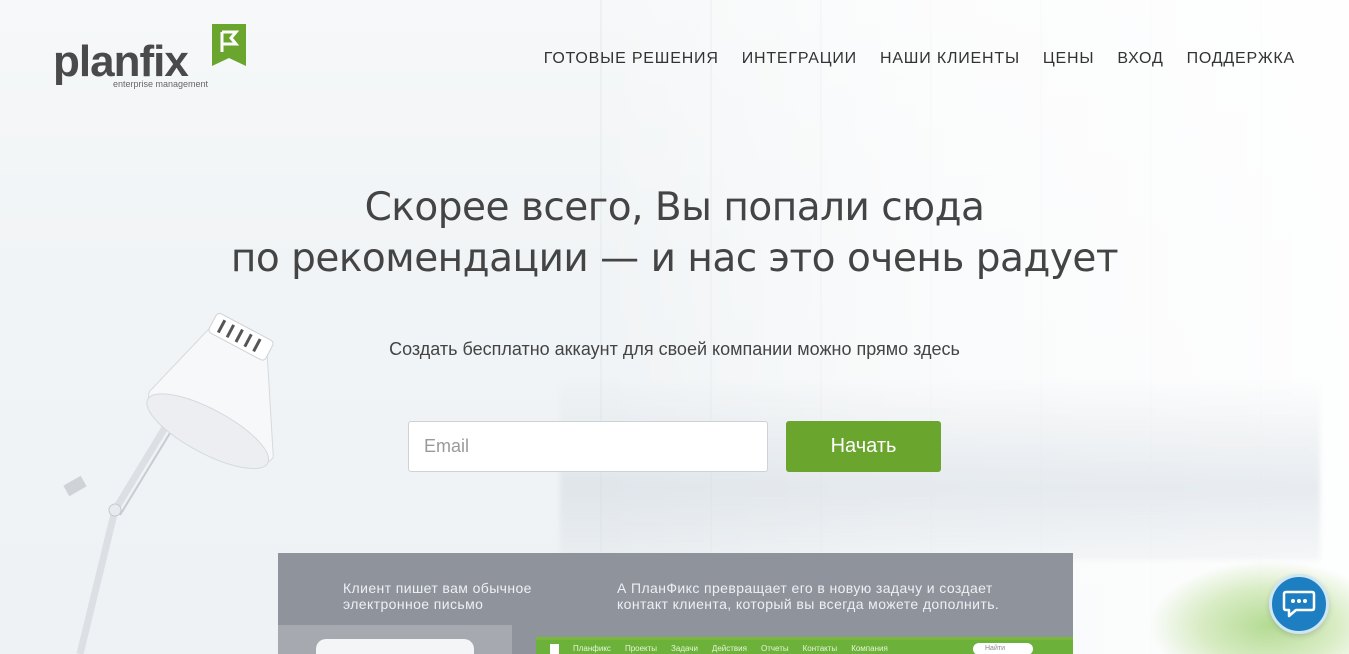  I want to click on nav-item-prices: ЦЕНЫ, so click(1068, 59).